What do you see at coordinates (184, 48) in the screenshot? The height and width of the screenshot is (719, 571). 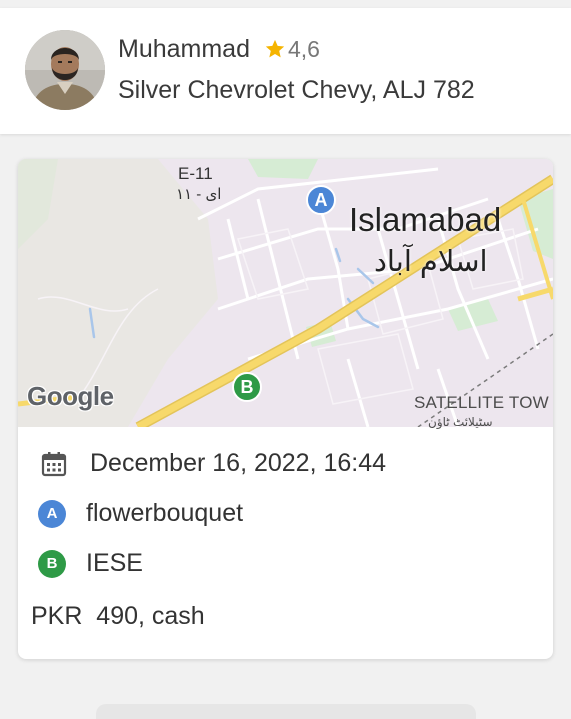 I see `driver-name: Muhammad` at bounding box center [184, 48].